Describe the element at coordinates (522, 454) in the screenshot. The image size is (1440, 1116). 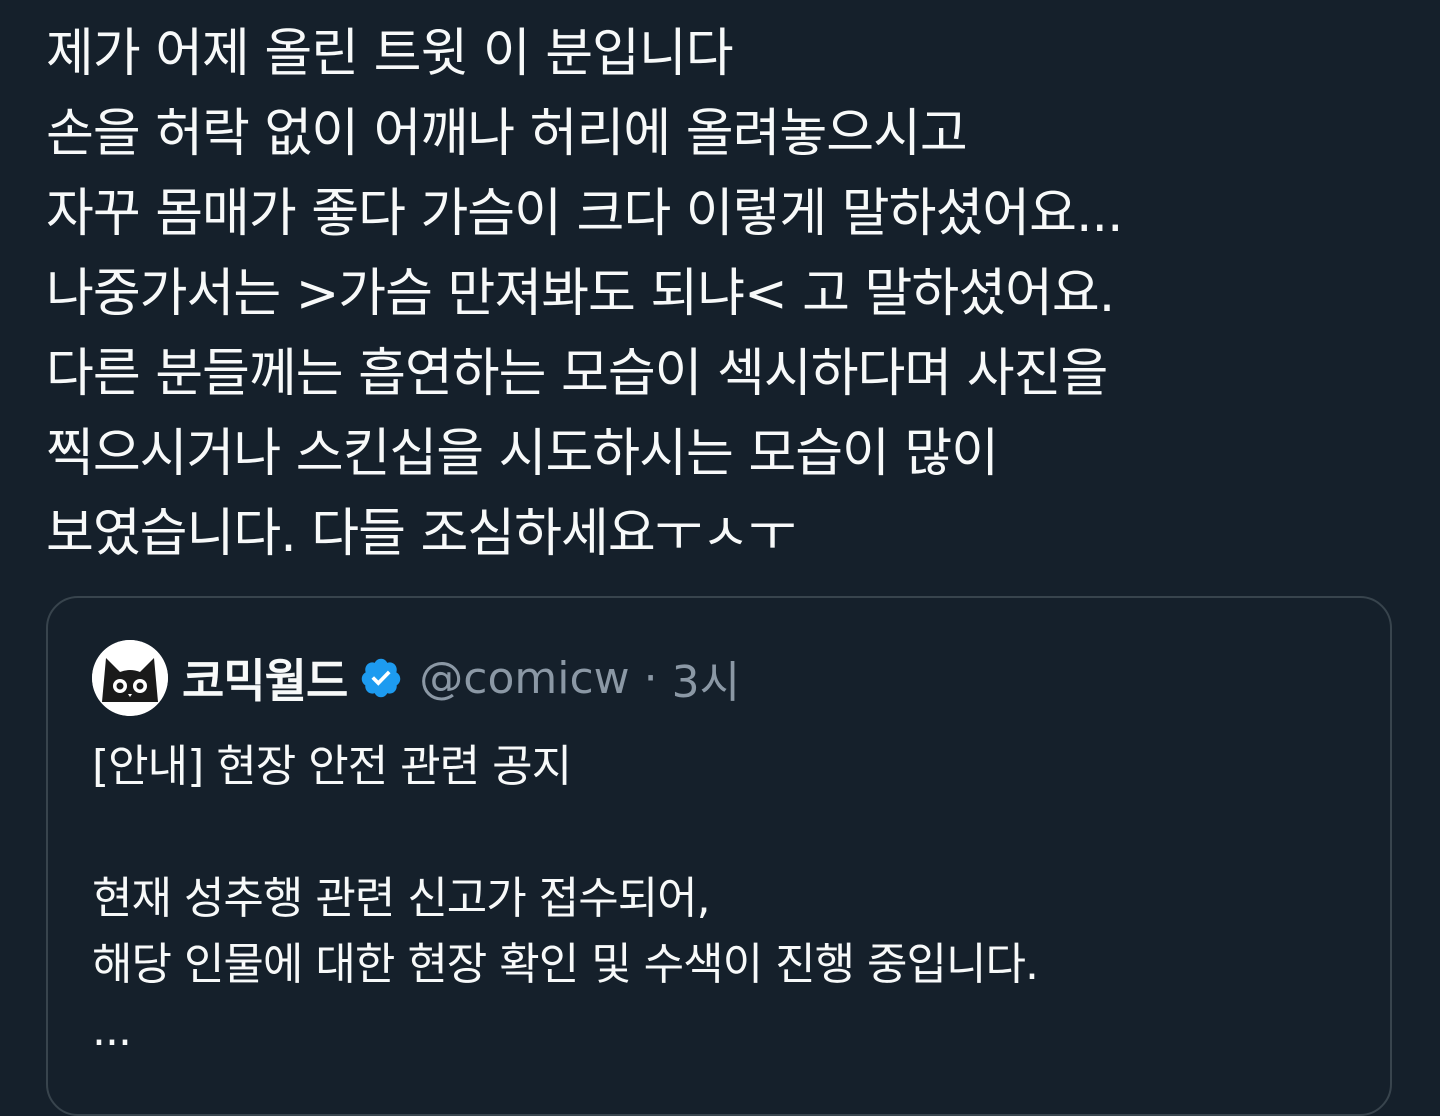
I see `tweet-text-line: 찍으시거나 스킨십을 시도하시는 모습이 많이` at that location.